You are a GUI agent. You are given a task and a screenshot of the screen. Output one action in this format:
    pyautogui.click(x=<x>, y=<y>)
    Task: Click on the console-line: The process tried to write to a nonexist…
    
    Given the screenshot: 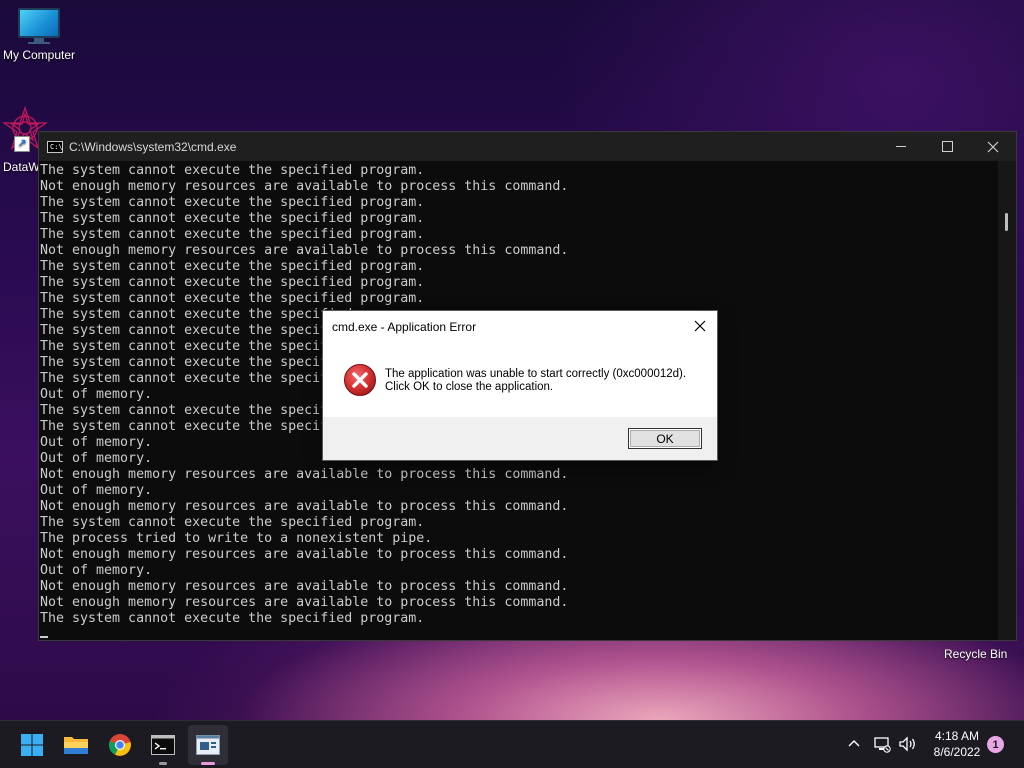 What is the action you would take?
    pyautogui.click(x=236, y=538)
    